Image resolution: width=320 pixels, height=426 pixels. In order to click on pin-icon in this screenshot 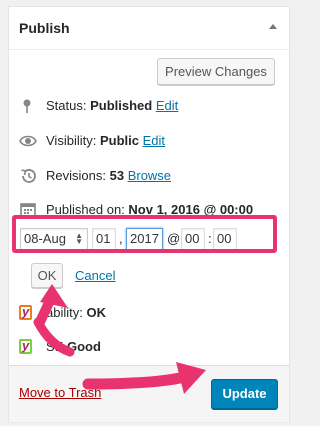, I will do `click(29, 106)`.